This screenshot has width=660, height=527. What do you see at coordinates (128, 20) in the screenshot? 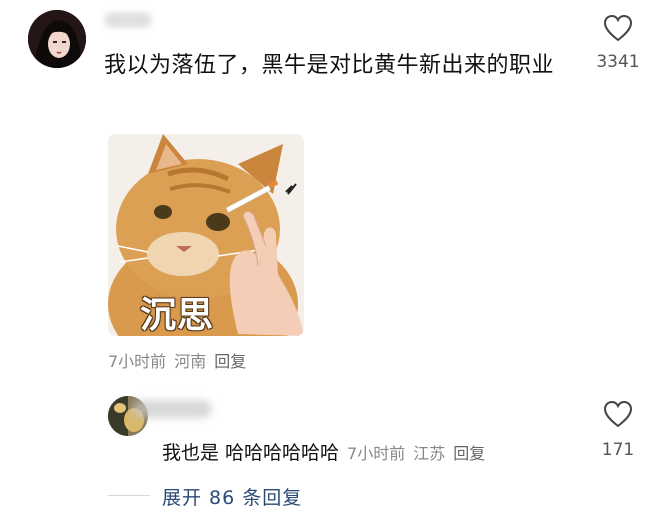
I see `username-redacted` at bounding box center [128, 20].